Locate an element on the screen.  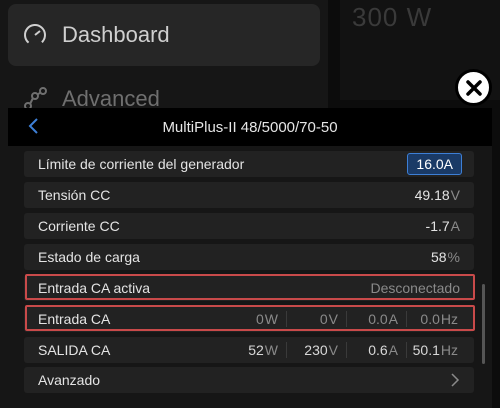
ac-input-values: 0W 0V 0.0A 0.0Hz is located at coordinates (346, 319).